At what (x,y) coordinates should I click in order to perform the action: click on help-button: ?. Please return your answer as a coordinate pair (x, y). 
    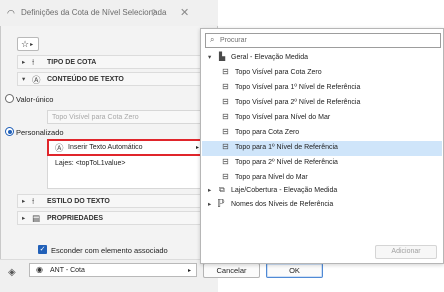
    Looking at the image, I should click on (153, 13).